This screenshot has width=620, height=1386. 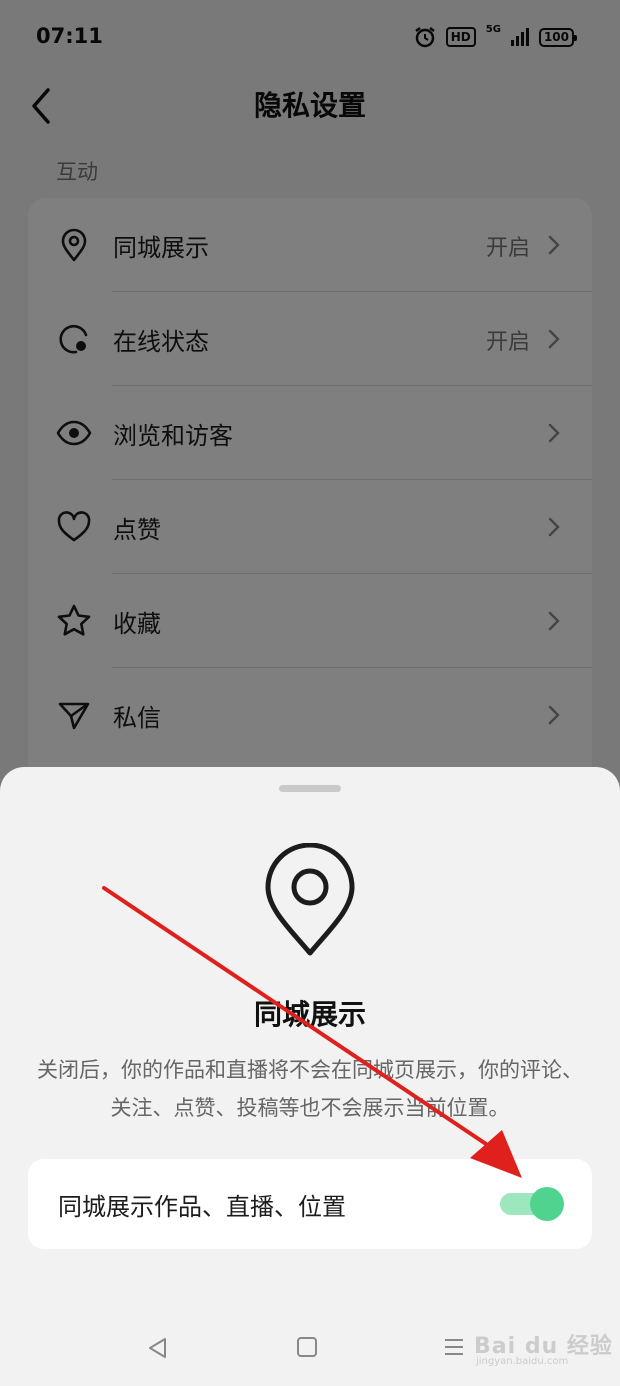 I want to click on system-nav-bar: Bai du 经验 jingyan.baidu.com, so click(x=310, y=1346).